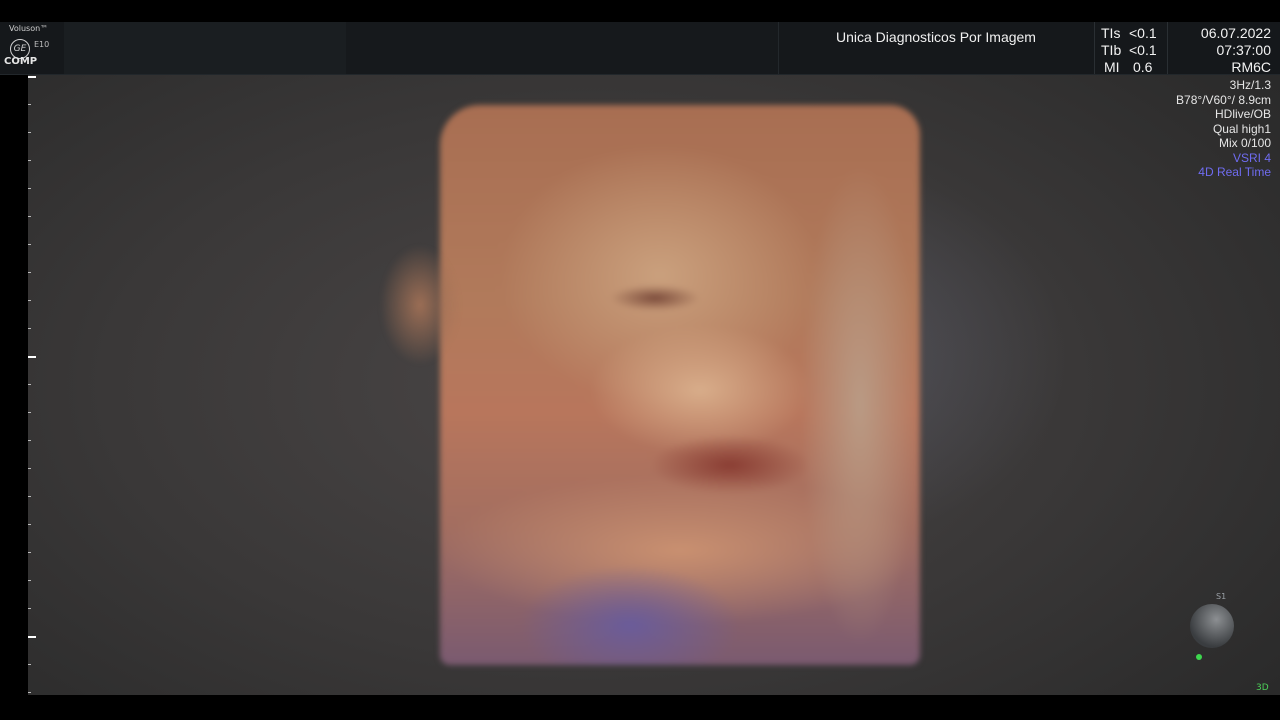 This screenshot has width=1280, height=720. I want to click on safety-indices: TIs <0.1 TIb <0.1 MI 0.6, so click(1131, 48).